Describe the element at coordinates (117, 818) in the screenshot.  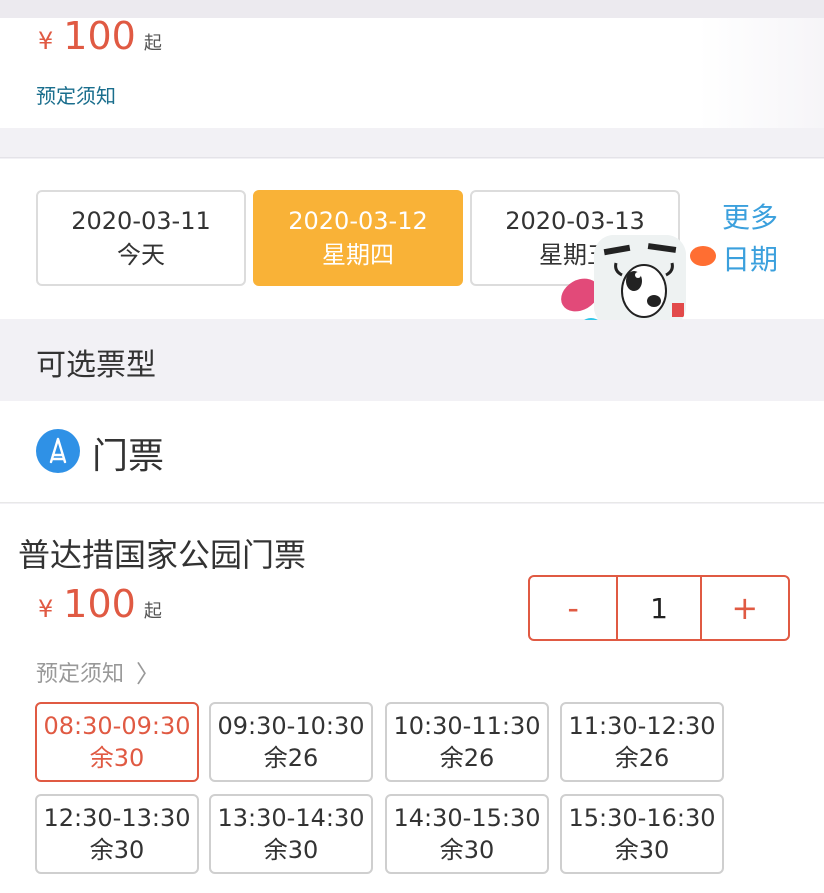
I see `slot-time: 12:30-13:30` at that location.